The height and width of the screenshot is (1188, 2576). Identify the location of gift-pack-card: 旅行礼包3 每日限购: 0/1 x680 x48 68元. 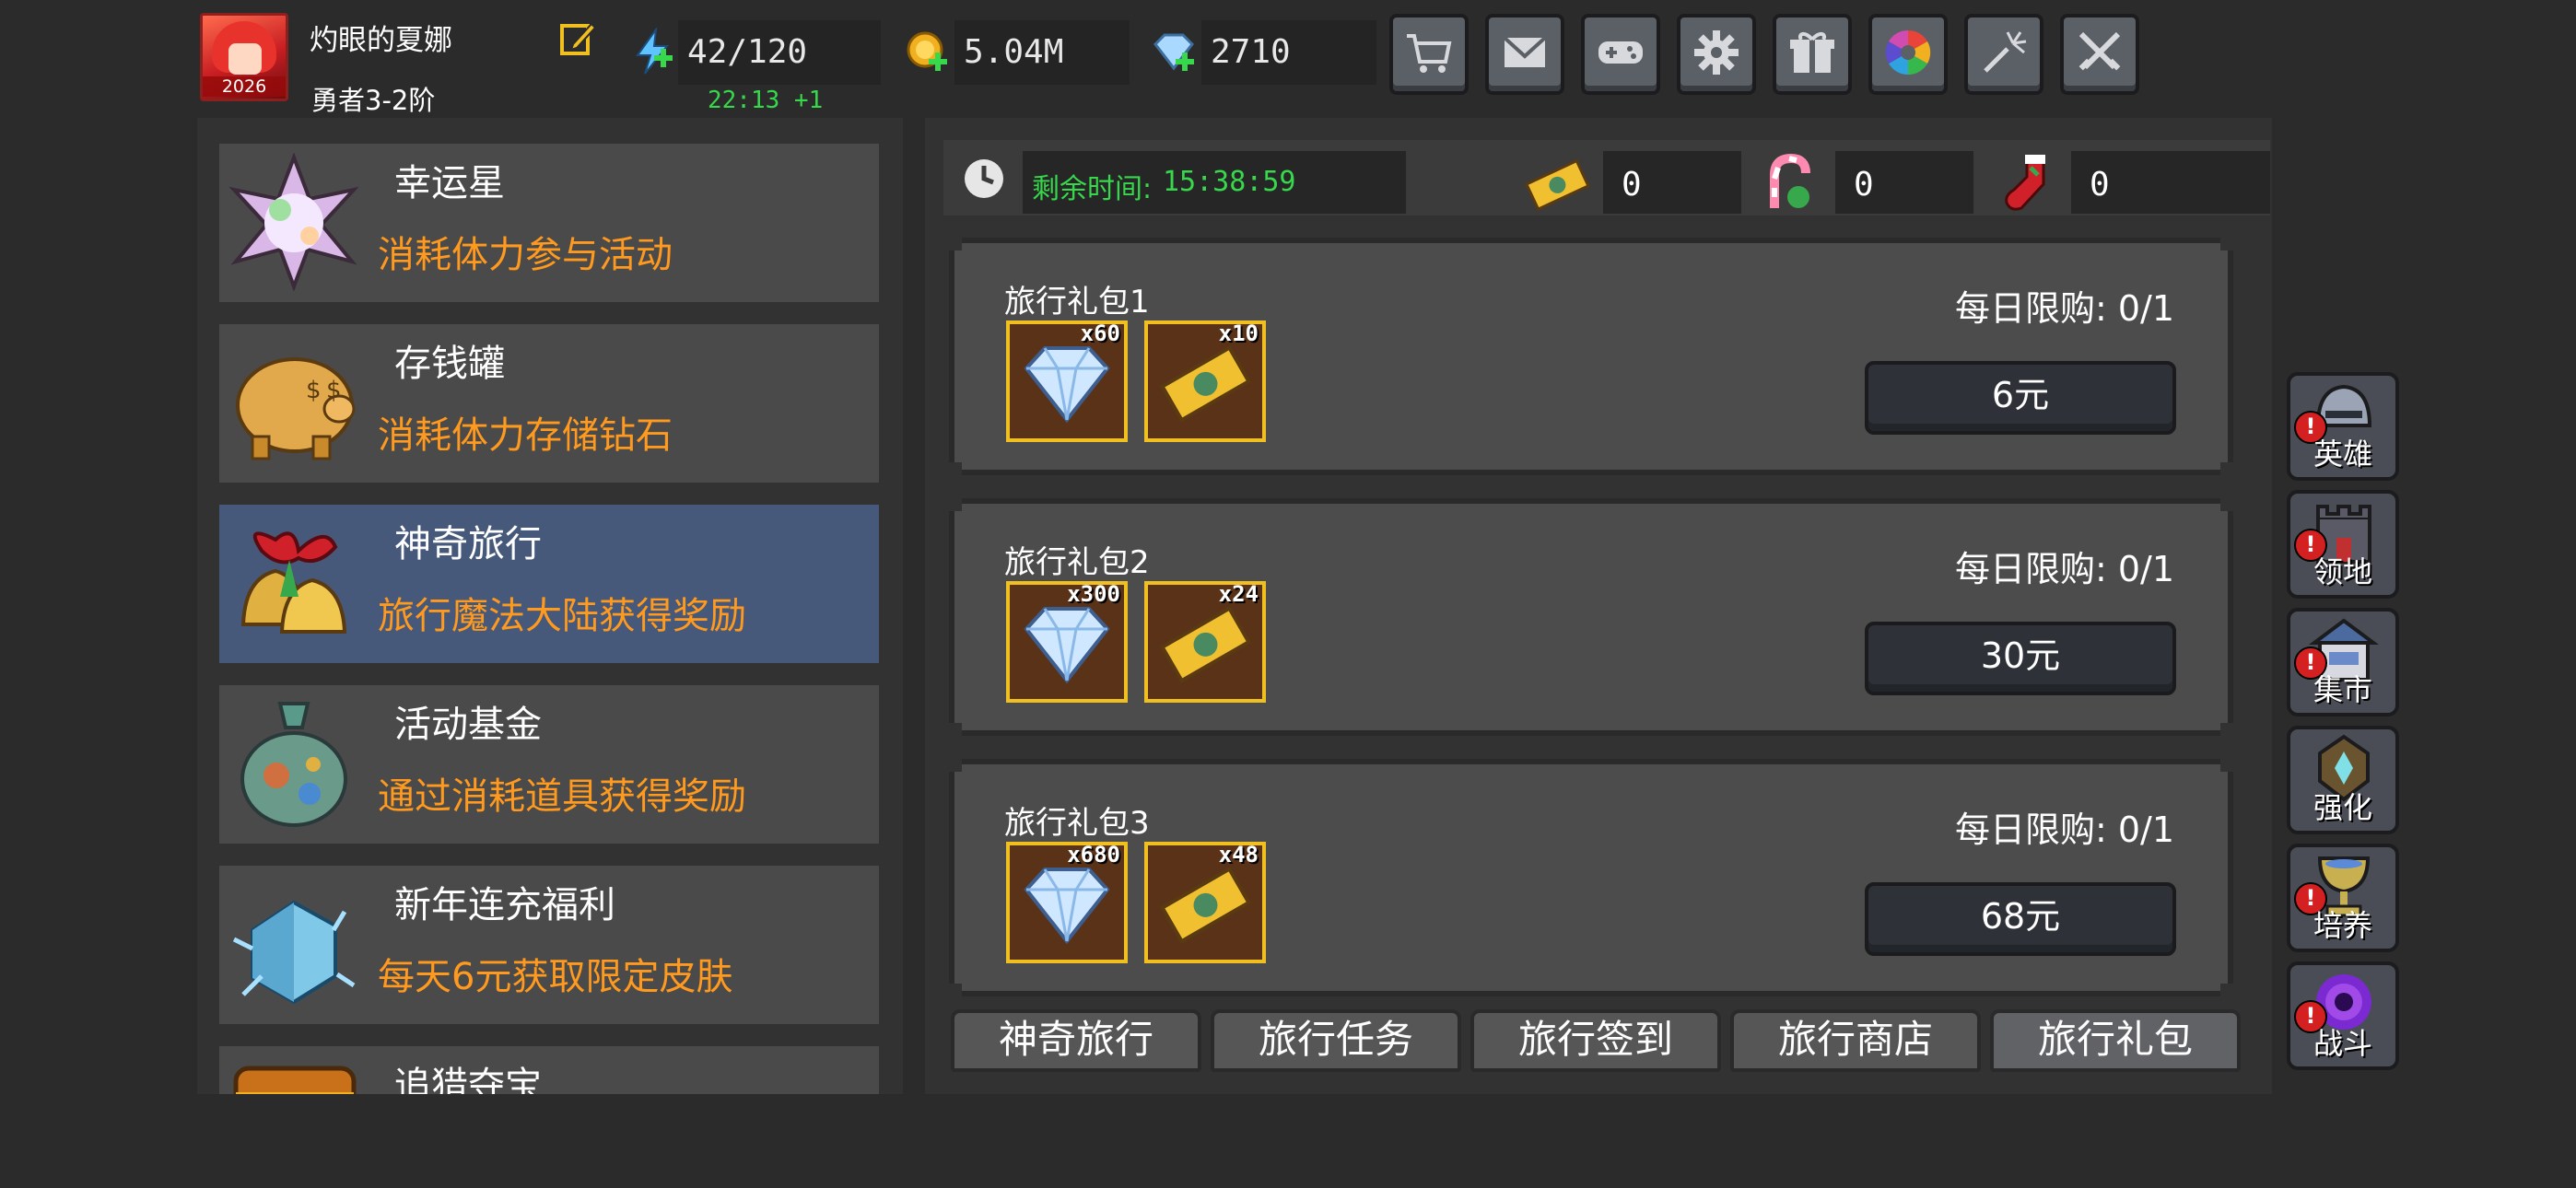
(1591, 877).